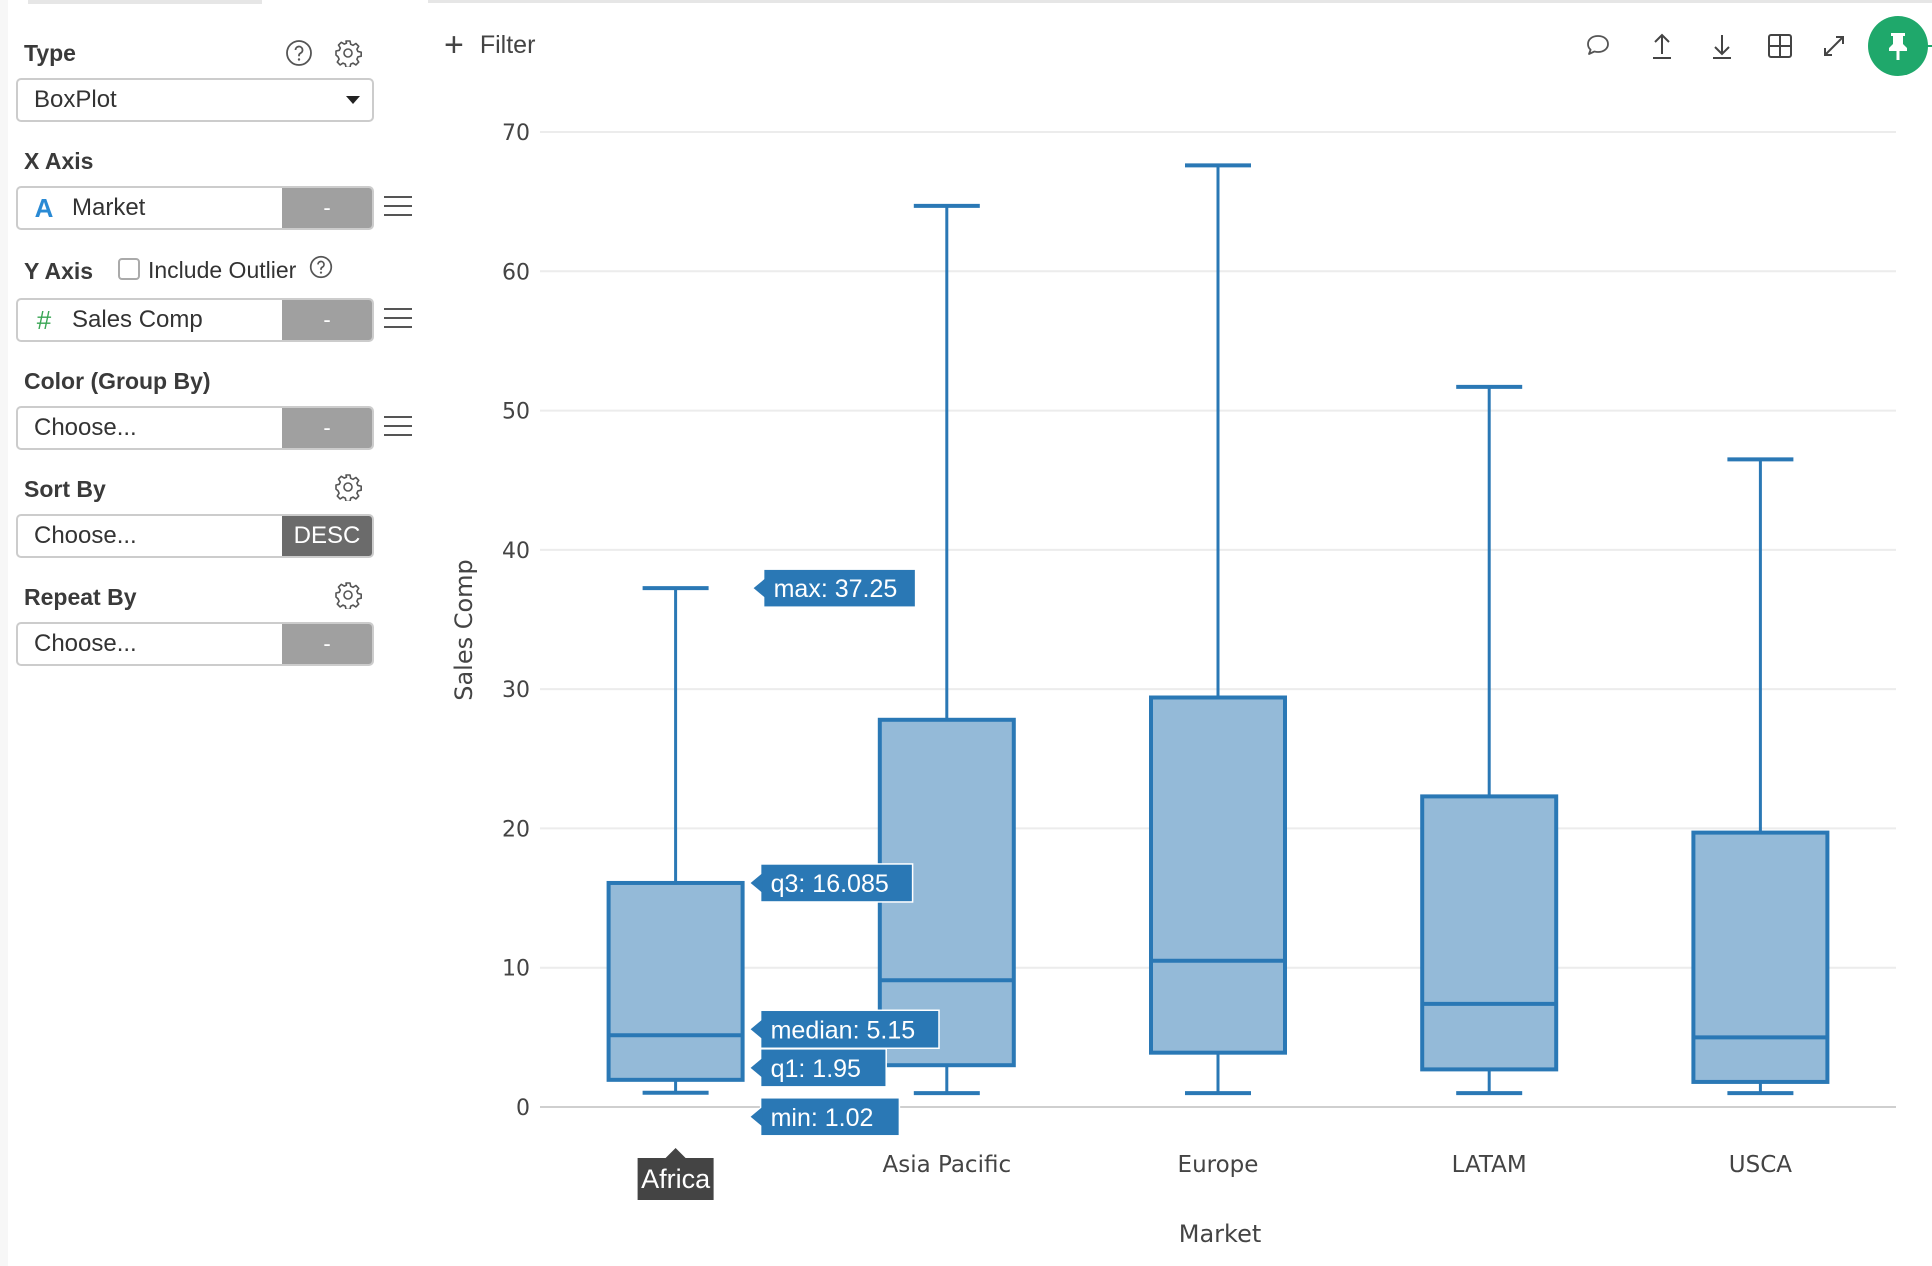 This screenshot has width=1932, height=1266. Describe the element at coordinates (327, 208) in the screenshot. I see `x-axis-remove-button: -` at that location.